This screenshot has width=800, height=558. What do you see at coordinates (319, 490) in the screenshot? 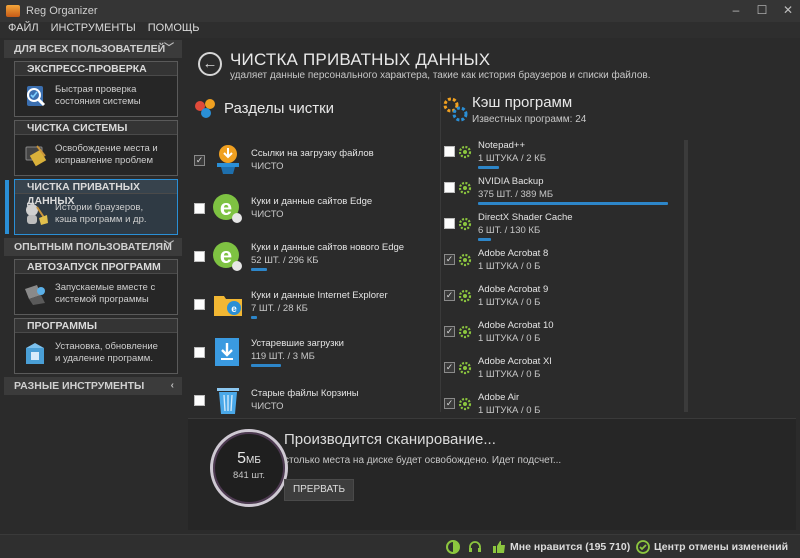
I see `stop-button: ПРЕРВАТЬ` at bounding box center [319, 490].